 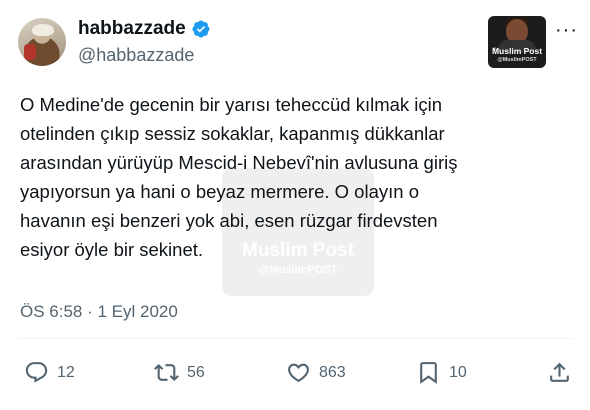 What do you see at coordinates (132, 29) in the screenshot?
I see `author-name: habbazzade` at bounding box center [132, 29].